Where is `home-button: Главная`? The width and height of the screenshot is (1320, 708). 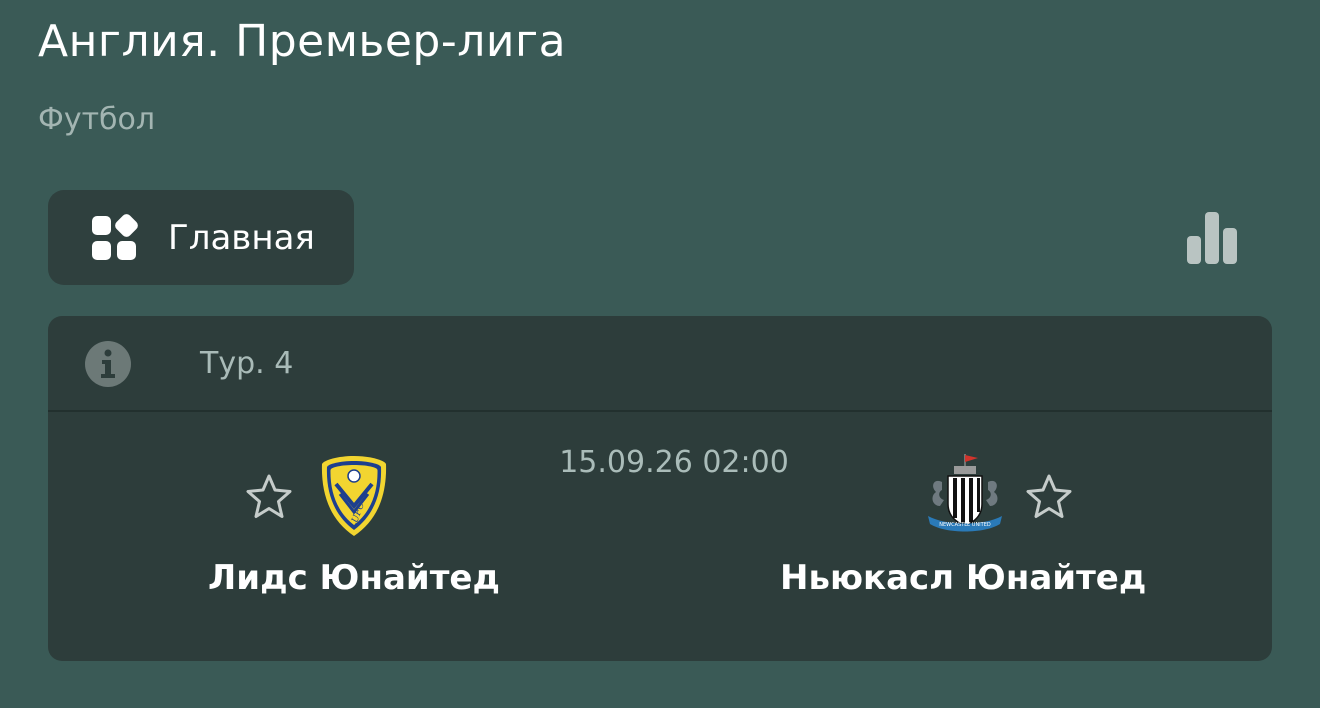 home-button: Главная is located at coordinates (201, 237).